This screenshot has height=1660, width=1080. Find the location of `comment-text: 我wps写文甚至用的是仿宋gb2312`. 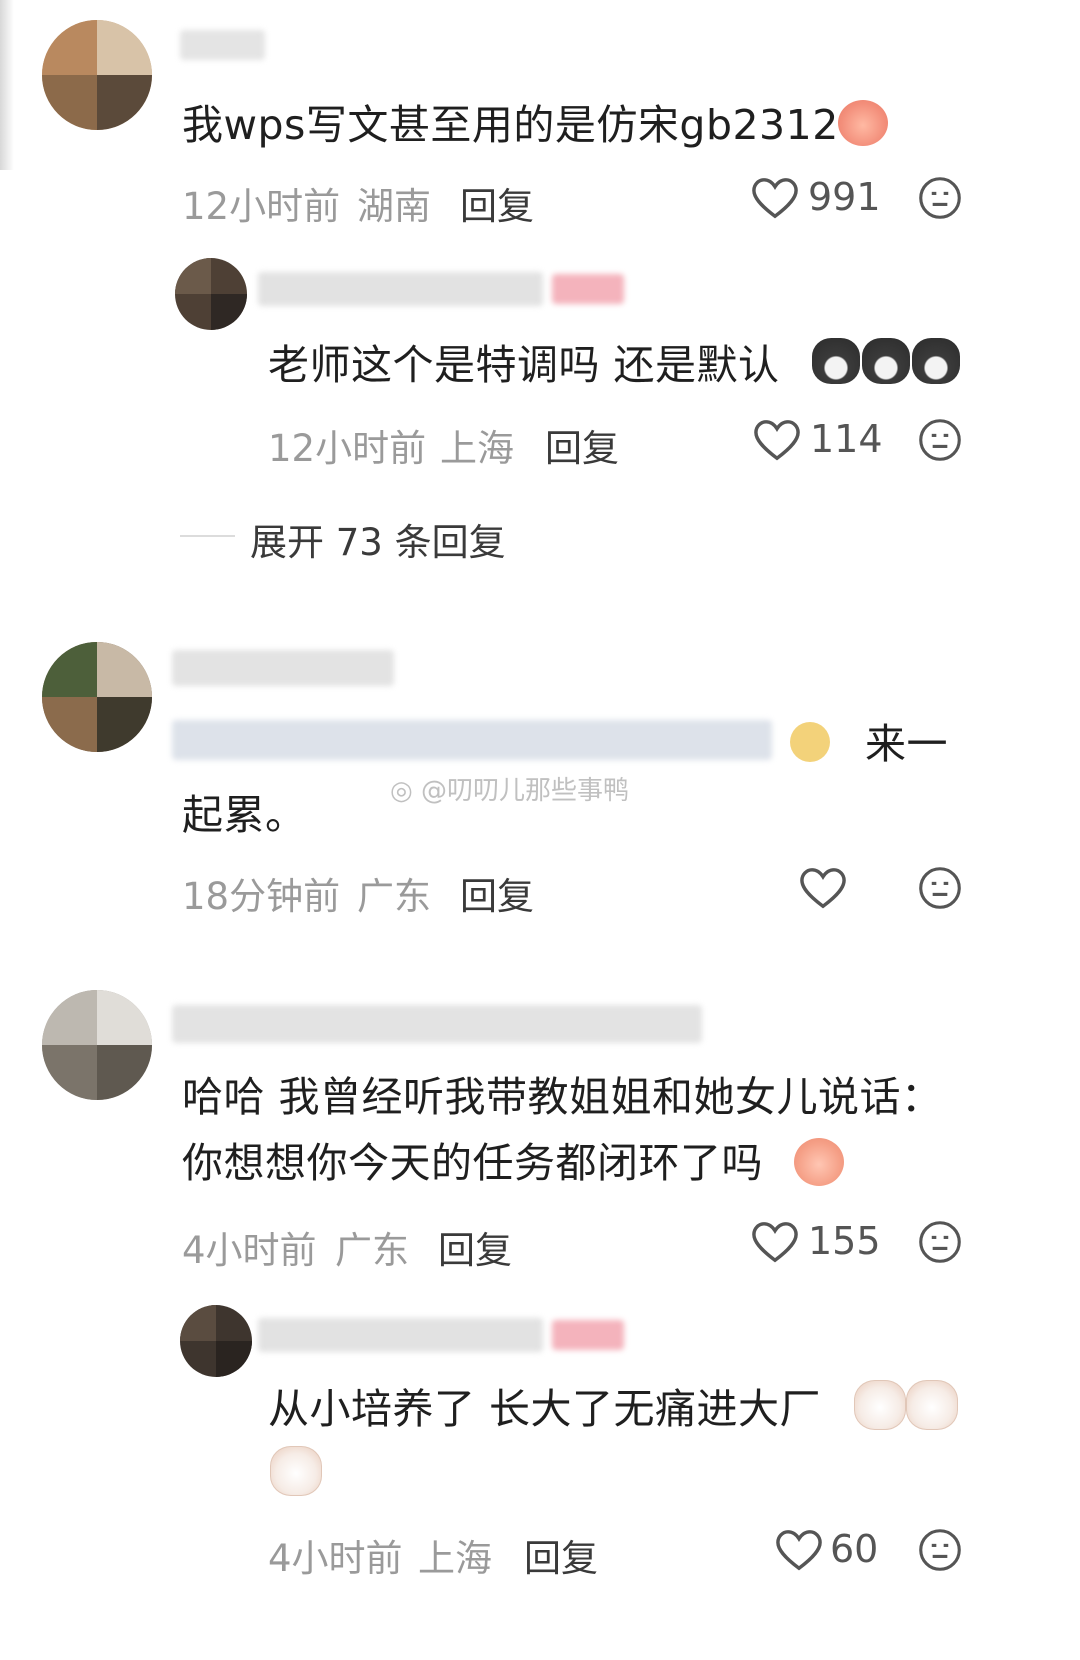

comment-text: 我wps写文甚至用的是仿宋gb2312 is located at coordinates (510, 125).